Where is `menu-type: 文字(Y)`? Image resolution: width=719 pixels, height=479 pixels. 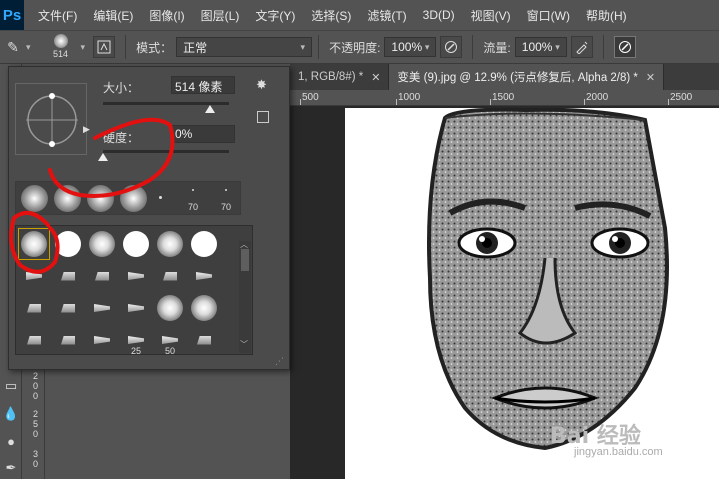 menu-type: 文字(Y) is located at coordinates (275, 15).